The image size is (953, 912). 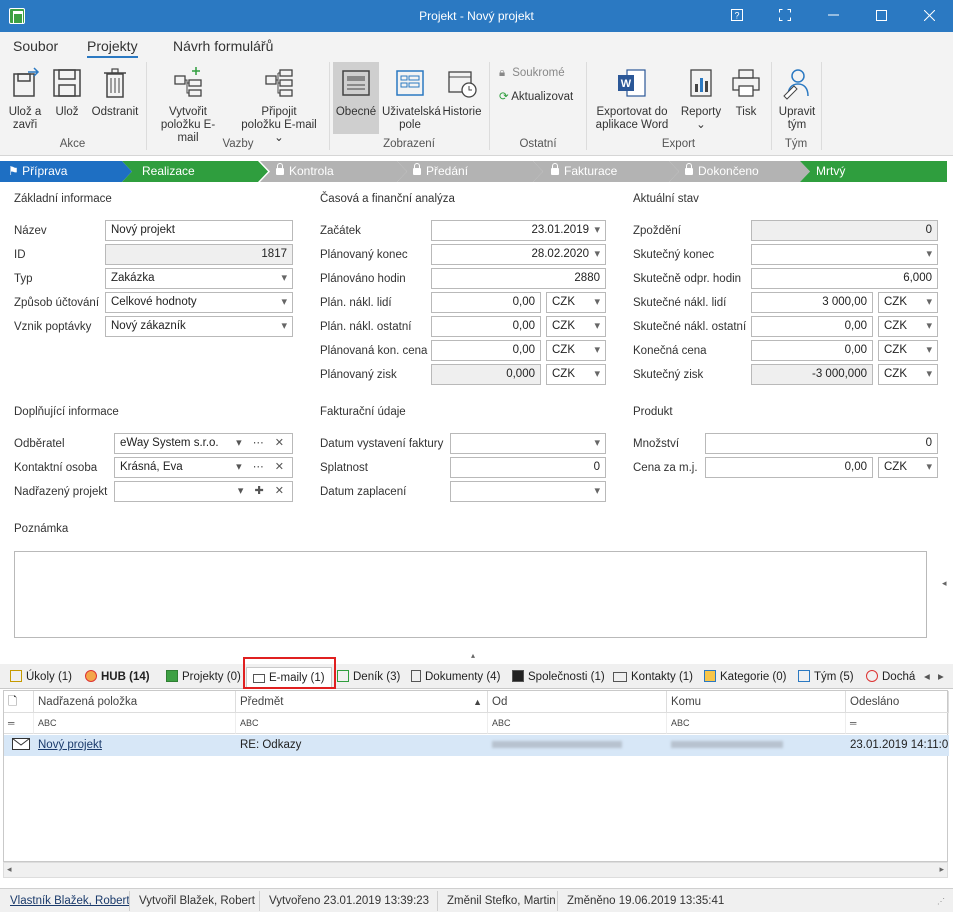 I want to click on tab-hub: HUB (14), so click(x=117, y=677).